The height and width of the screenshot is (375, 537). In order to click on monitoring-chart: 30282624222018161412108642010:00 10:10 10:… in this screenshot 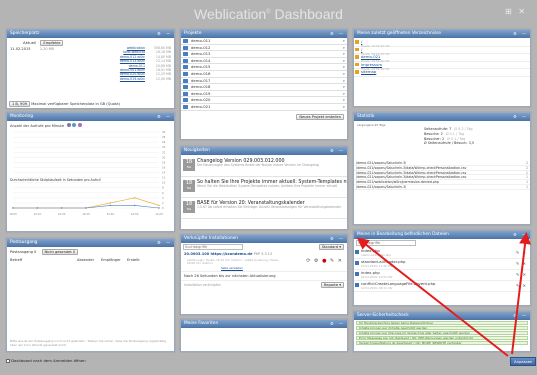, I will do `click(87, 173)`.